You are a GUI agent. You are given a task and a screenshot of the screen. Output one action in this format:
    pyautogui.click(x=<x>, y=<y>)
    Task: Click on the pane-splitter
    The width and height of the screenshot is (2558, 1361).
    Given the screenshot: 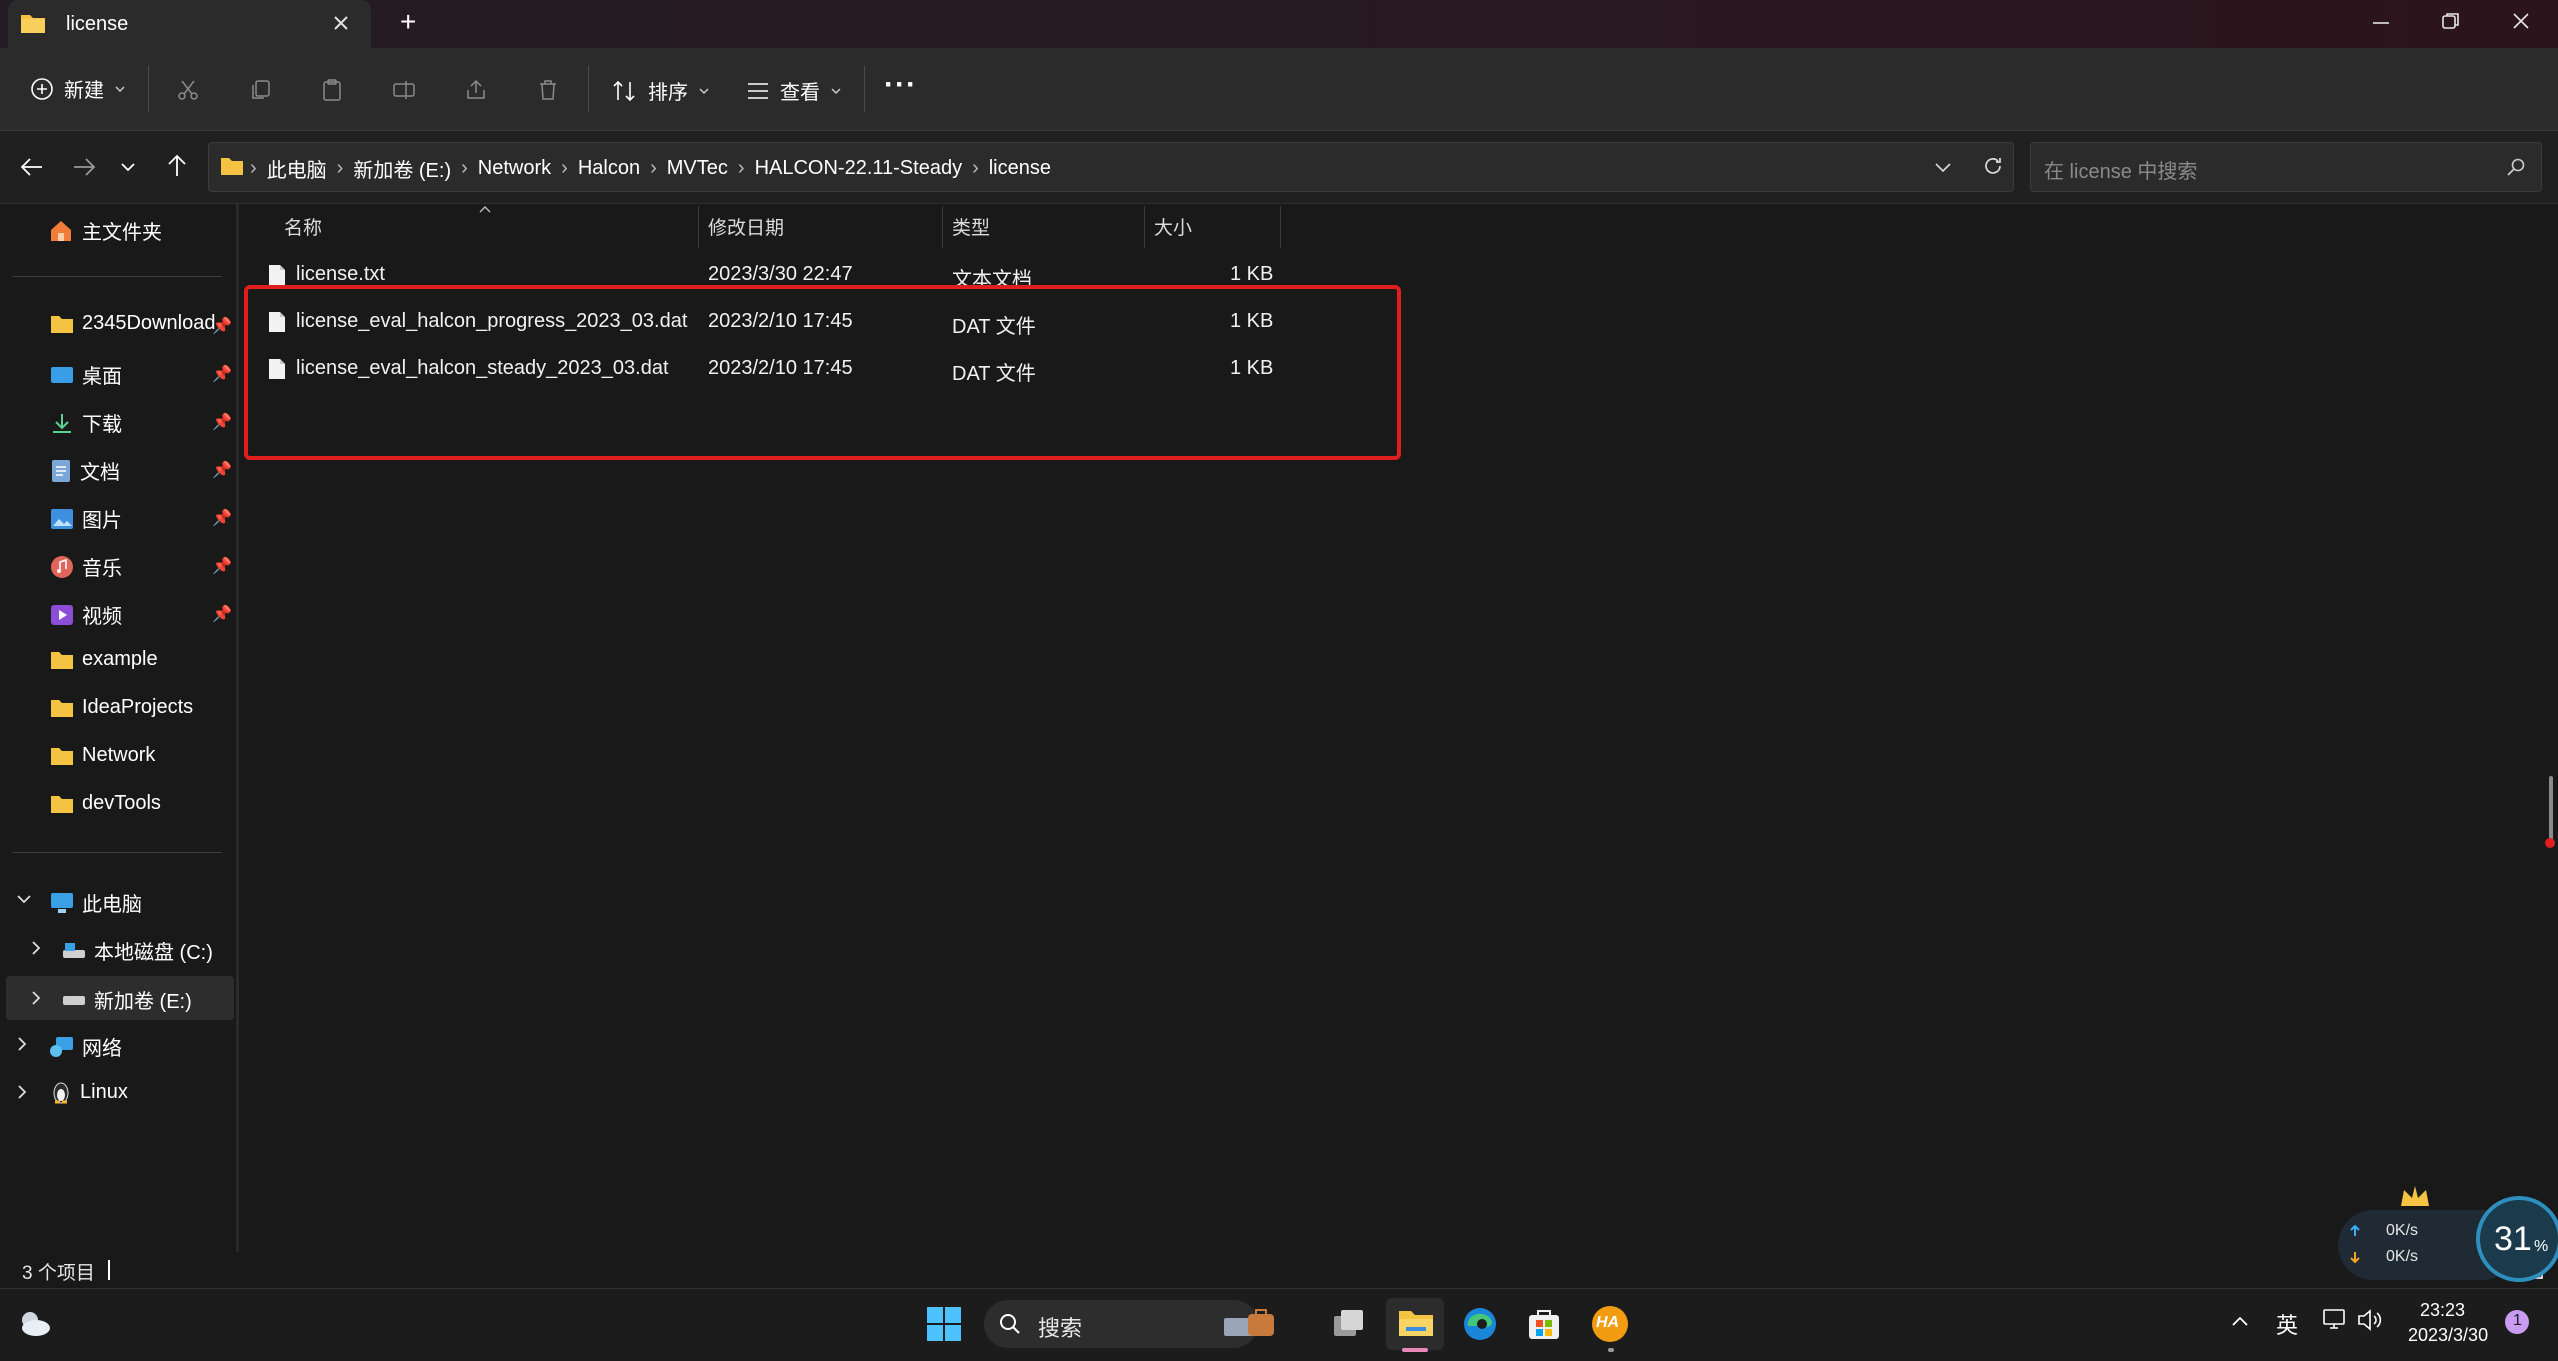 What is the action you would take?
    pyautogui.click(x=237, y=728)
    